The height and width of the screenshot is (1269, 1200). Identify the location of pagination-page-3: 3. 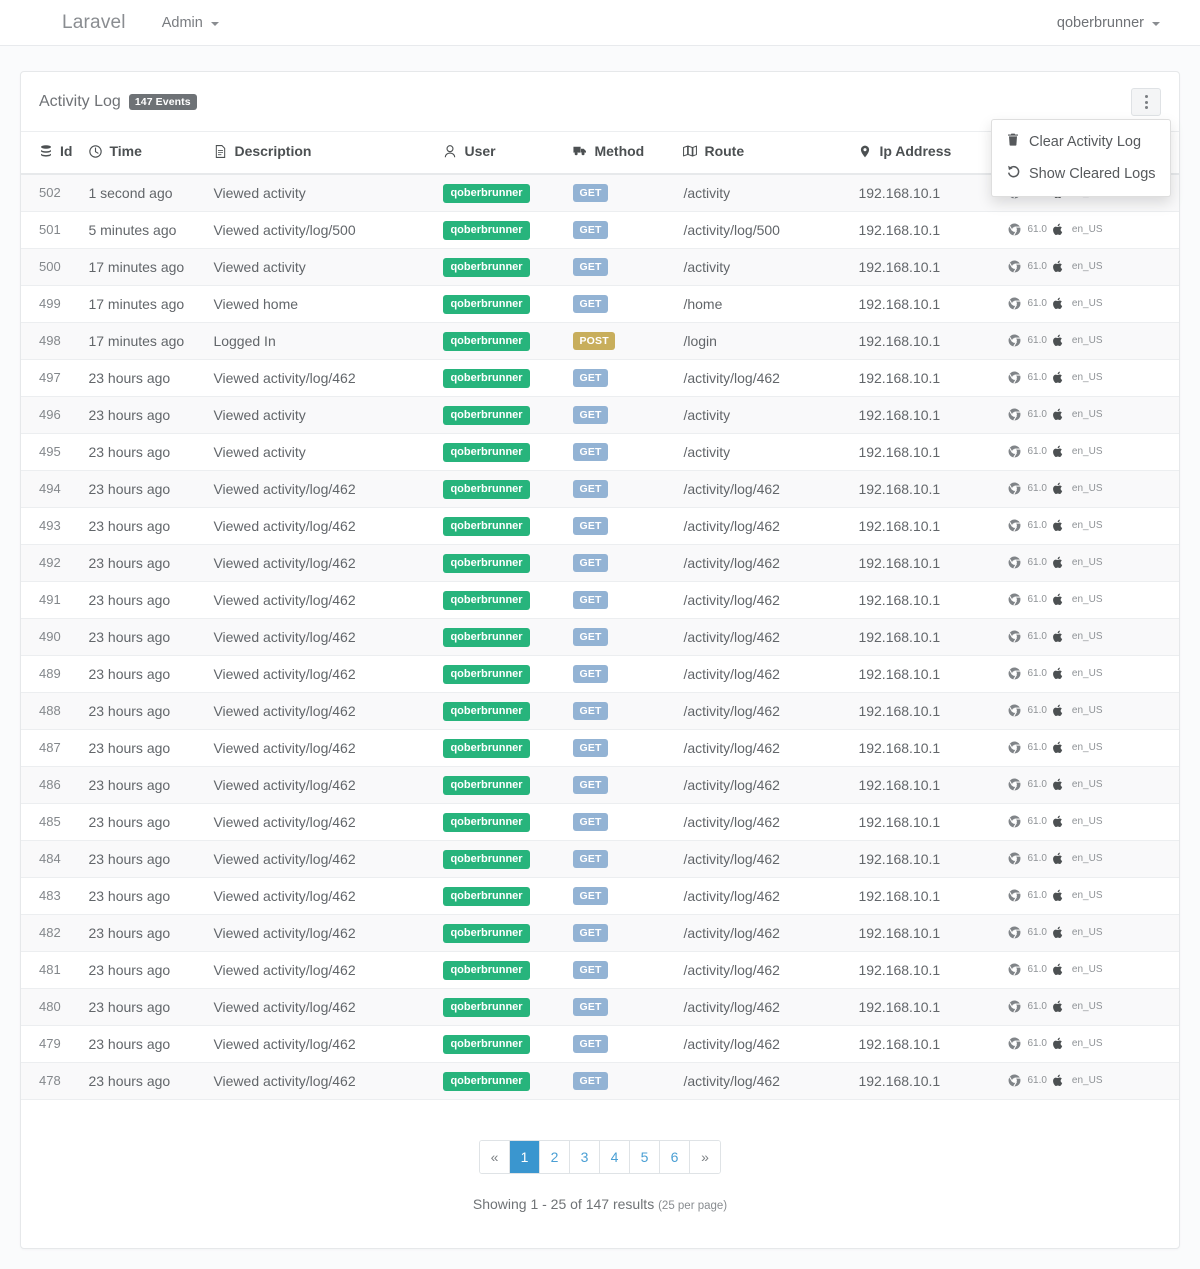
(585, 1156).